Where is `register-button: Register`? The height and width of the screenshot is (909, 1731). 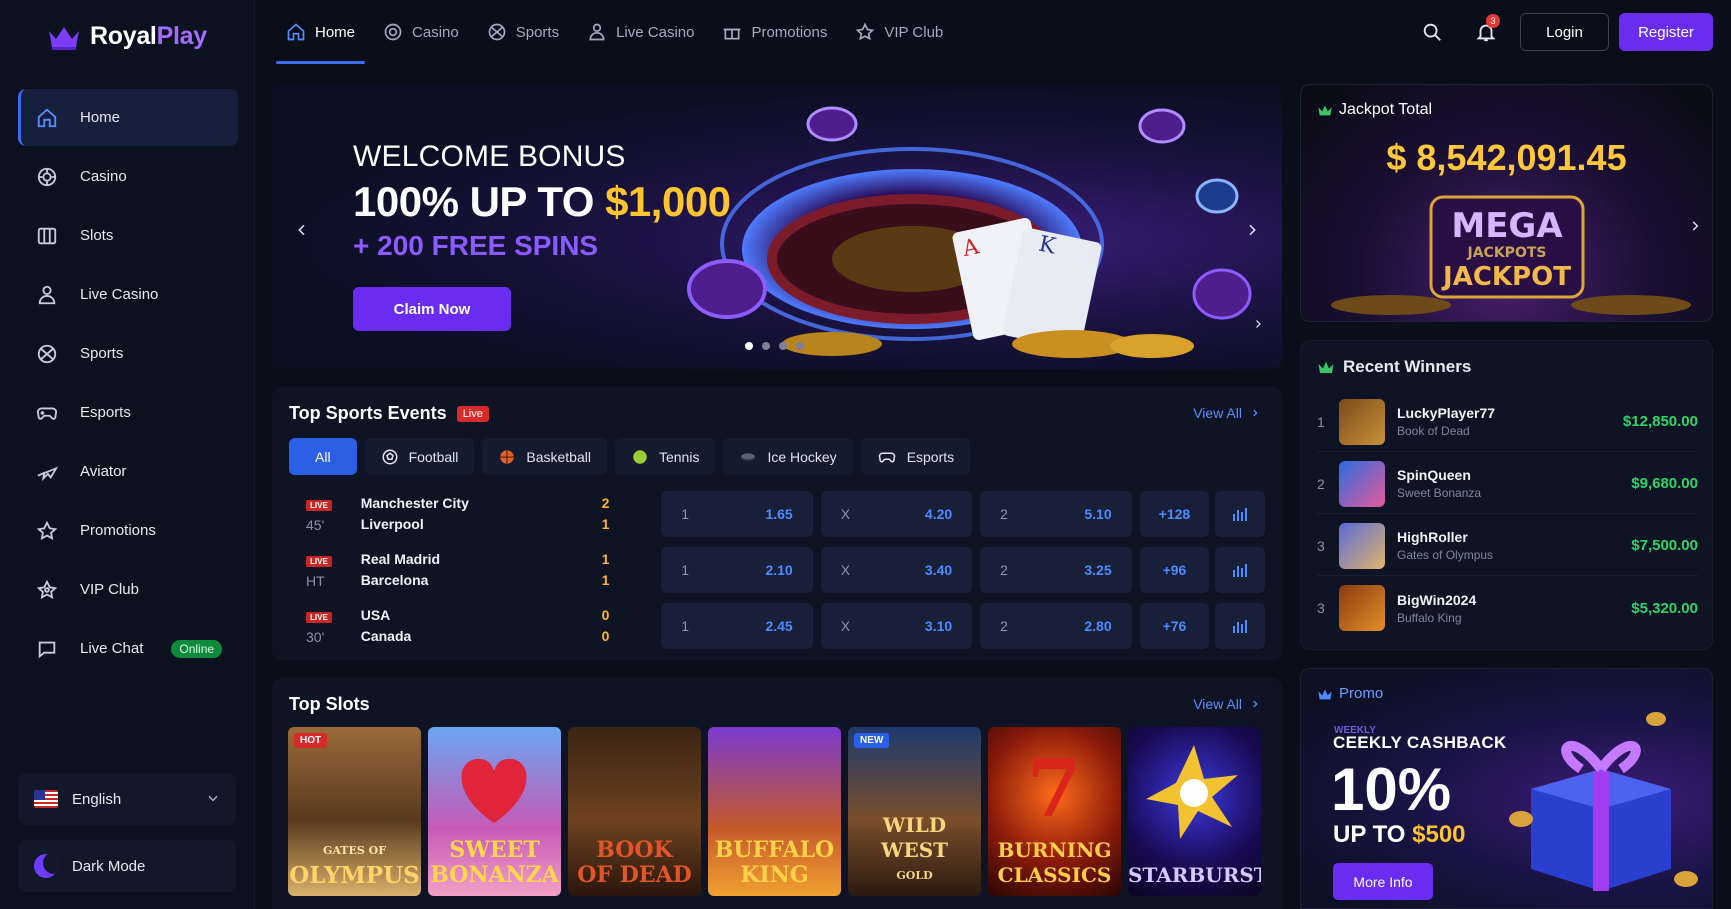
register-button: Register is located at coordinates (1666, 32).